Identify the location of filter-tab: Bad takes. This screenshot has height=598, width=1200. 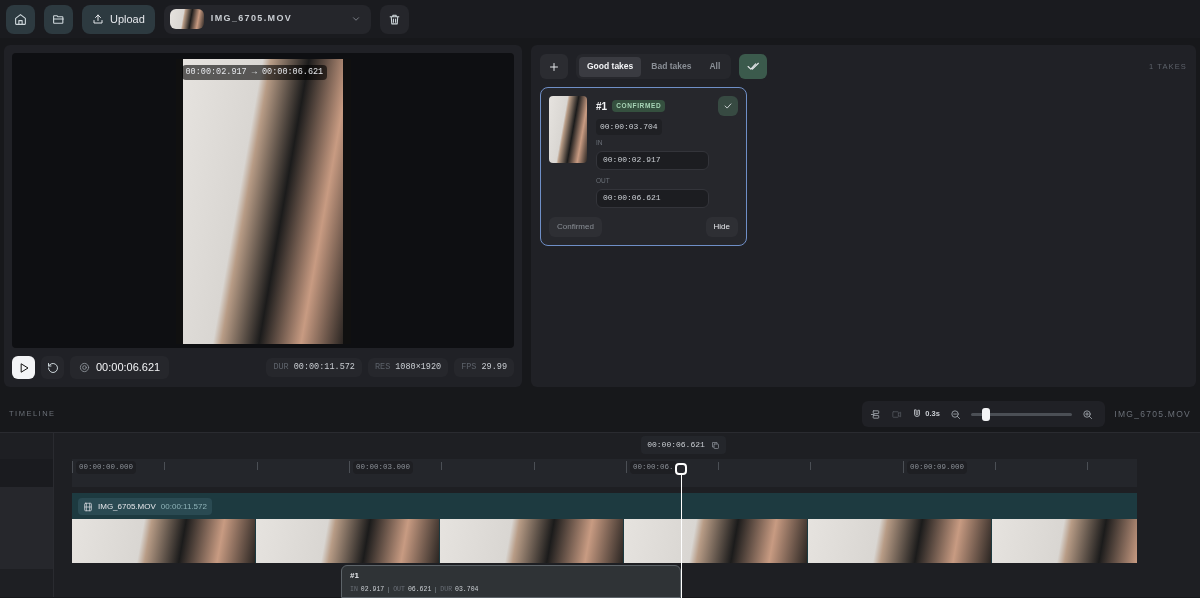
(671, 66).